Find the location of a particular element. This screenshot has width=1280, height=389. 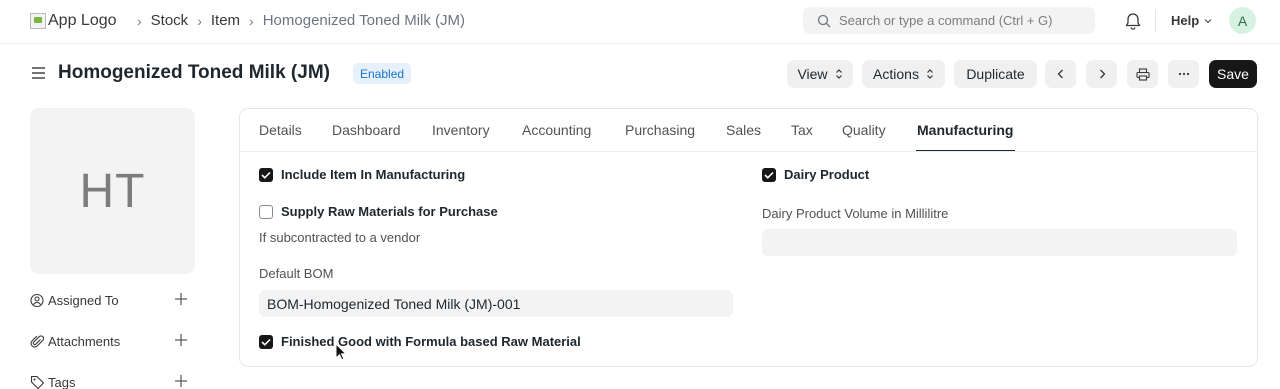

more-options-button is located at coordinates (1183, 74).